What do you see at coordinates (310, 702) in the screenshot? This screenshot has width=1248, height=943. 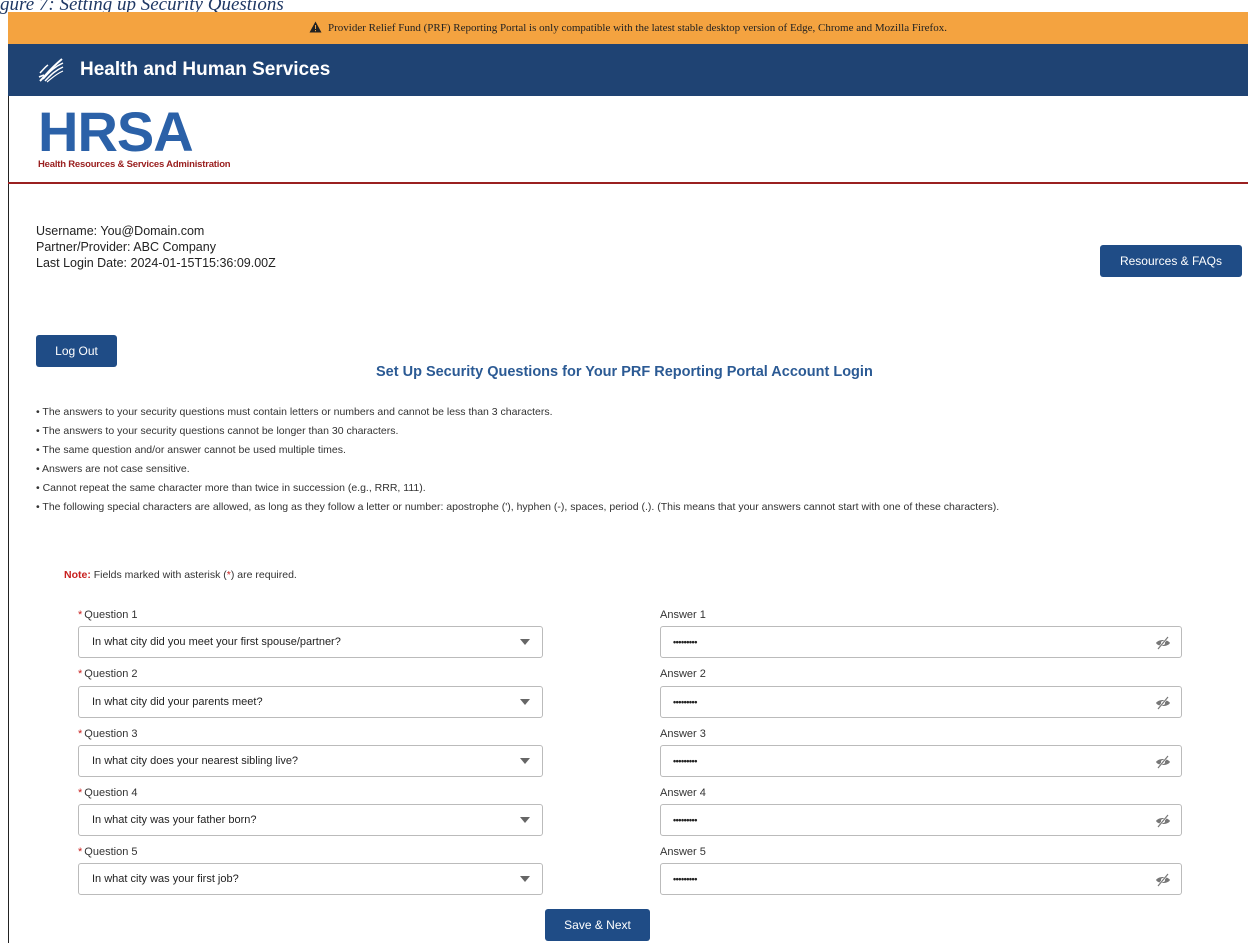 I see `question-2-select: In what city did your parents meet?` at bounding box center [310, 702].